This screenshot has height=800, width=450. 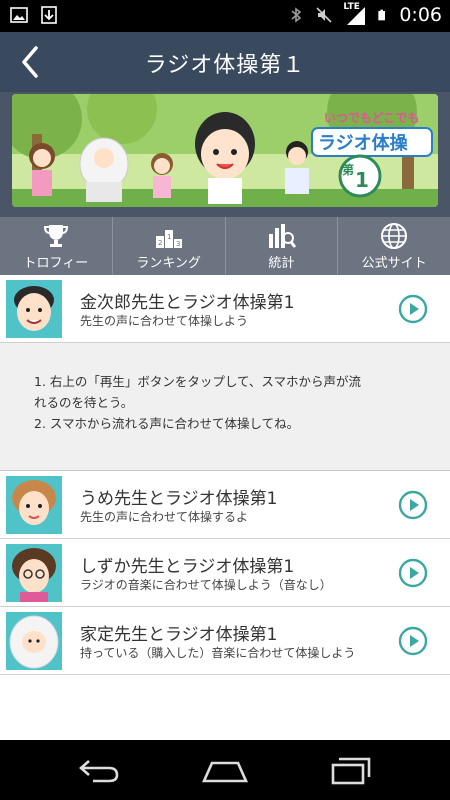 What do you see at coordinates (160, 243) in the screenshot?
I see `svg-text: 2` at bounding box center [160, 243].